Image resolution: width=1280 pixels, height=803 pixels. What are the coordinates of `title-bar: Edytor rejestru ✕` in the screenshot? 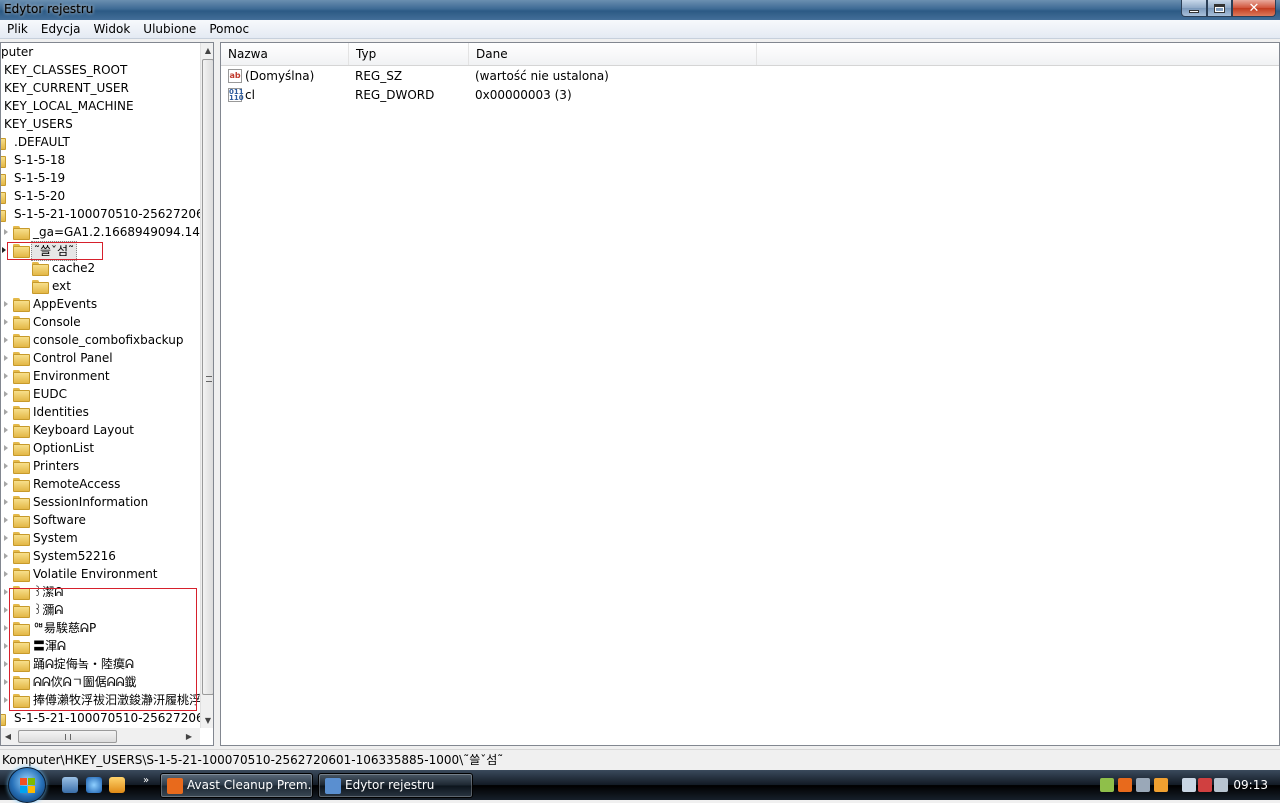 It's located at (640, 10).